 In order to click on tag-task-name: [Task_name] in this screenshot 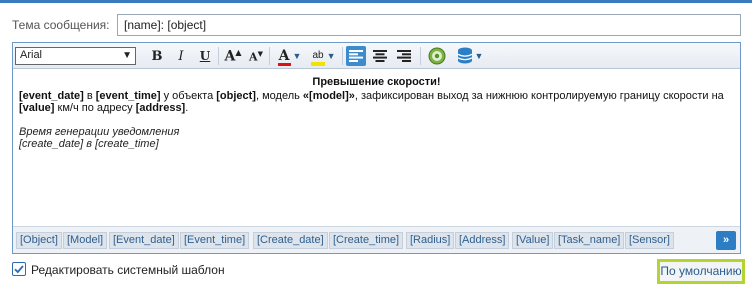, I will do `click(589, 240)`.